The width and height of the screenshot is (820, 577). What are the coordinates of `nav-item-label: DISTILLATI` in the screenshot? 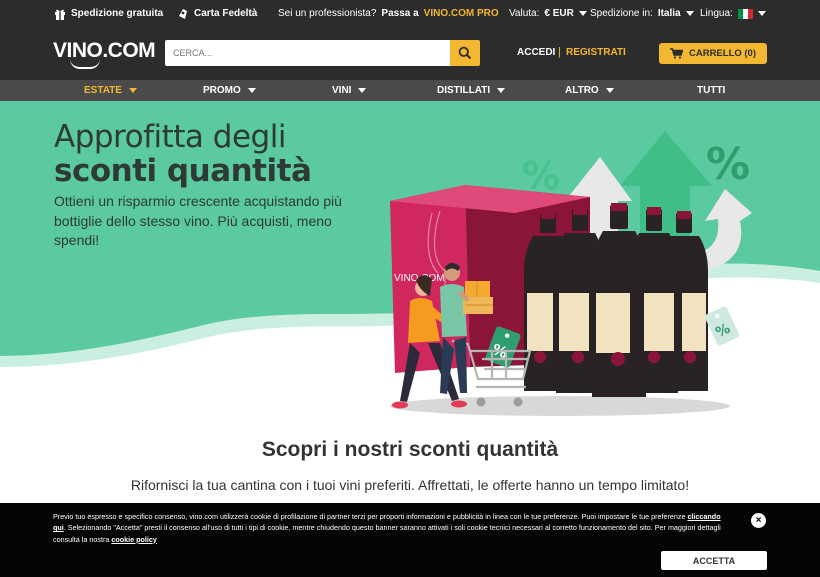 It's located at (464, 90).